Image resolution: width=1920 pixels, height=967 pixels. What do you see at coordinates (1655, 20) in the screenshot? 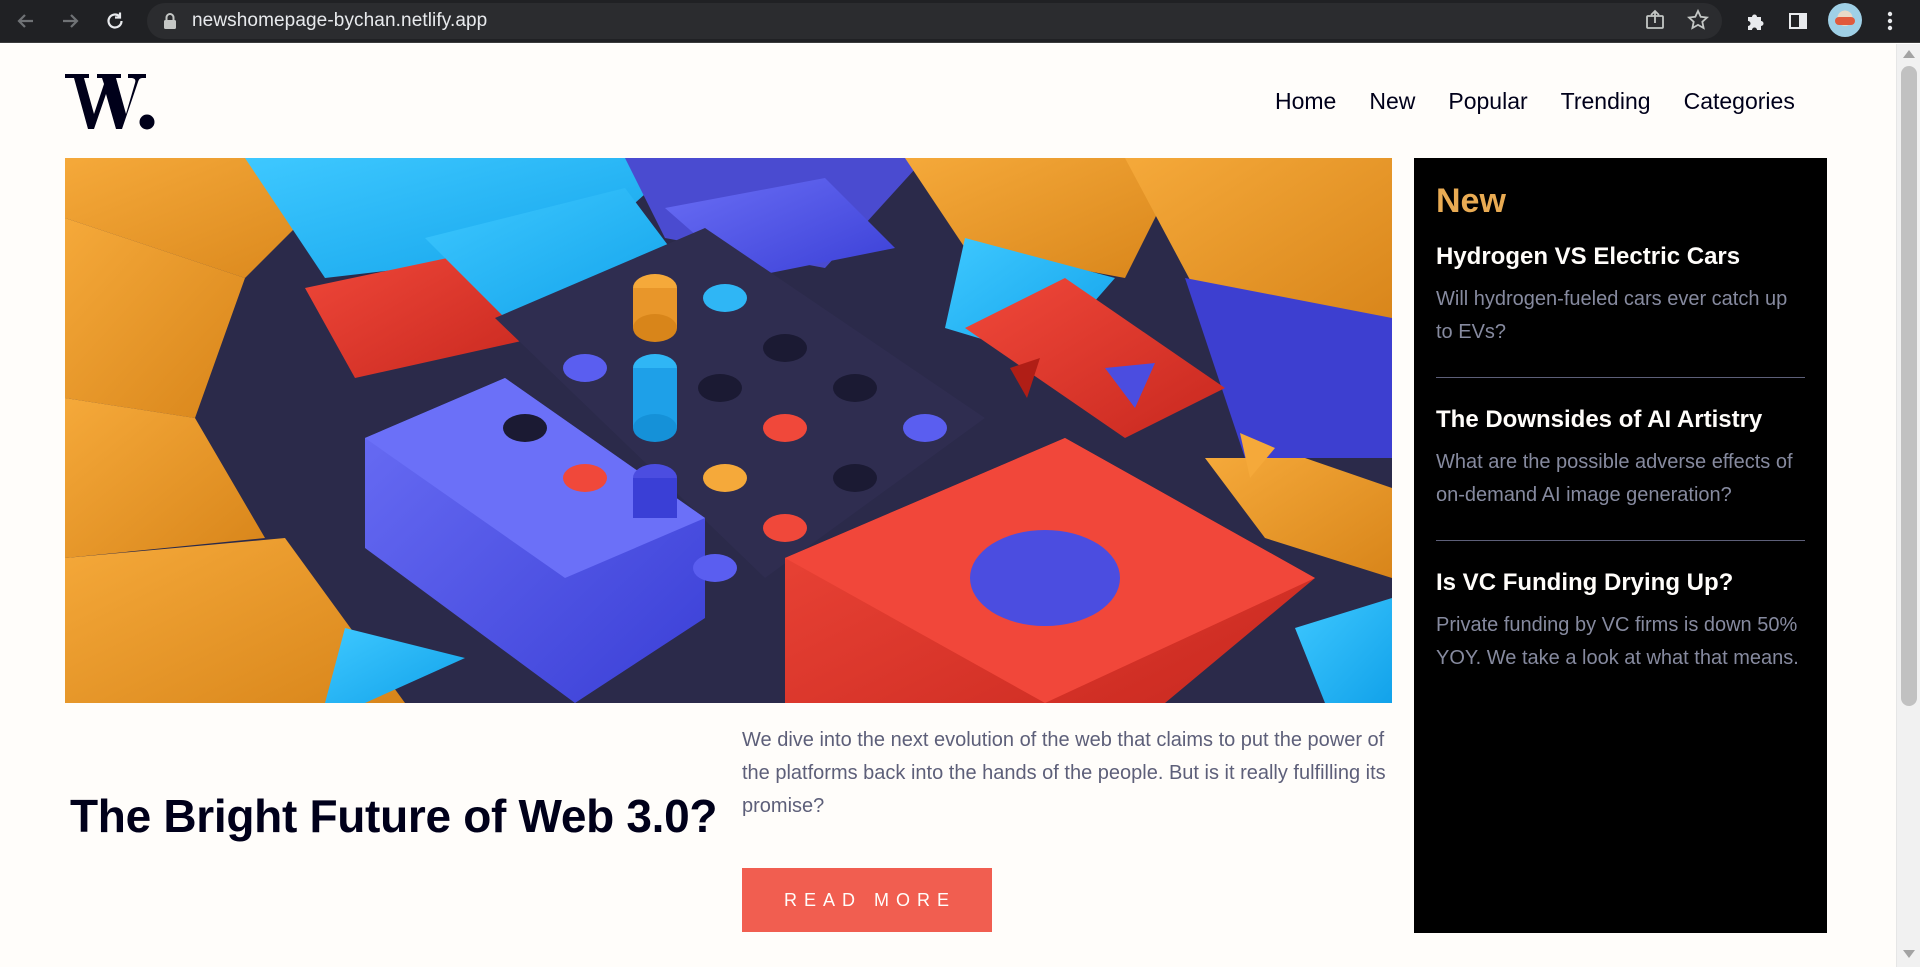
I see `share-icon` at bounding box center [1655, 20].